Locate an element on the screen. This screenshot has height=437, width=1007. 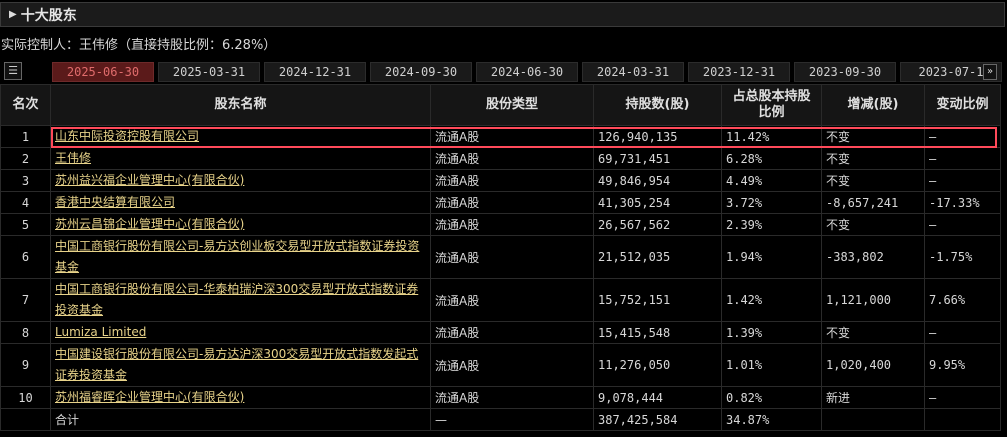
tab-period: 2025-06-30 is located at coordinates (103, 72).